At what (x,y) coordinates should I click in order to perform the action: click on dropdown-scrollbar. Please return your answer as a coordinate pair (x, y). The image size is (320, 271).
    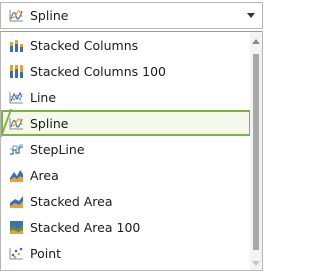
    Looking at the image, I should click on (256, 151).